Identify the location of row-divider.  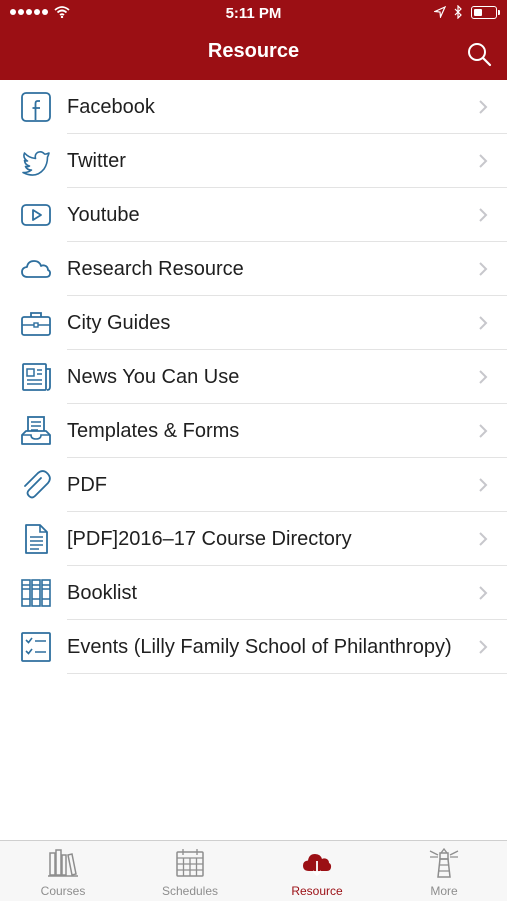
(287, 673).